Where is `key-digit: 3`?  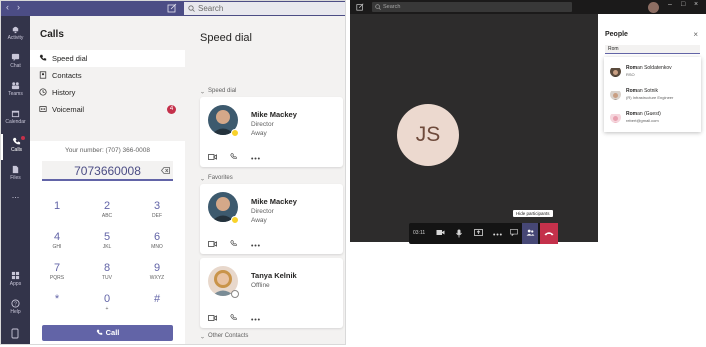
key-digit: 3 is located at coordinates (157, 206).